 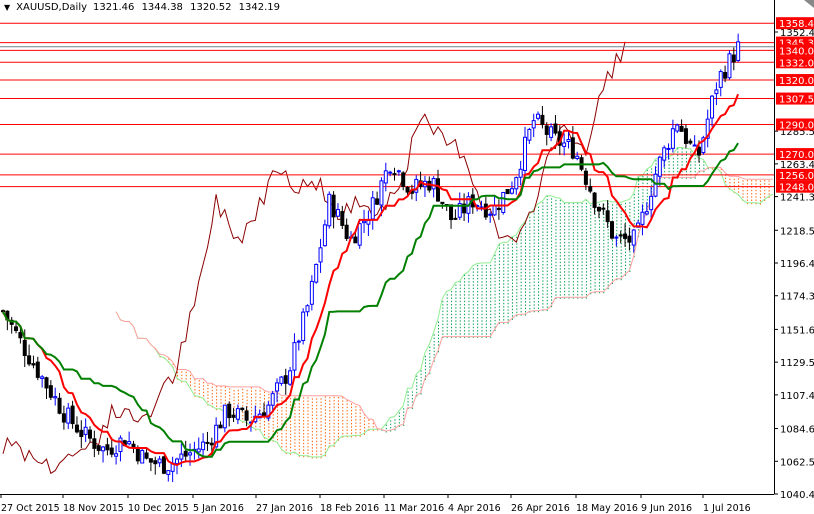 What do you see at coordinates (93, 508) in the screenshot?
I see `time-tick-label: 18 Nov 2015` at bounding box center [93, 508].